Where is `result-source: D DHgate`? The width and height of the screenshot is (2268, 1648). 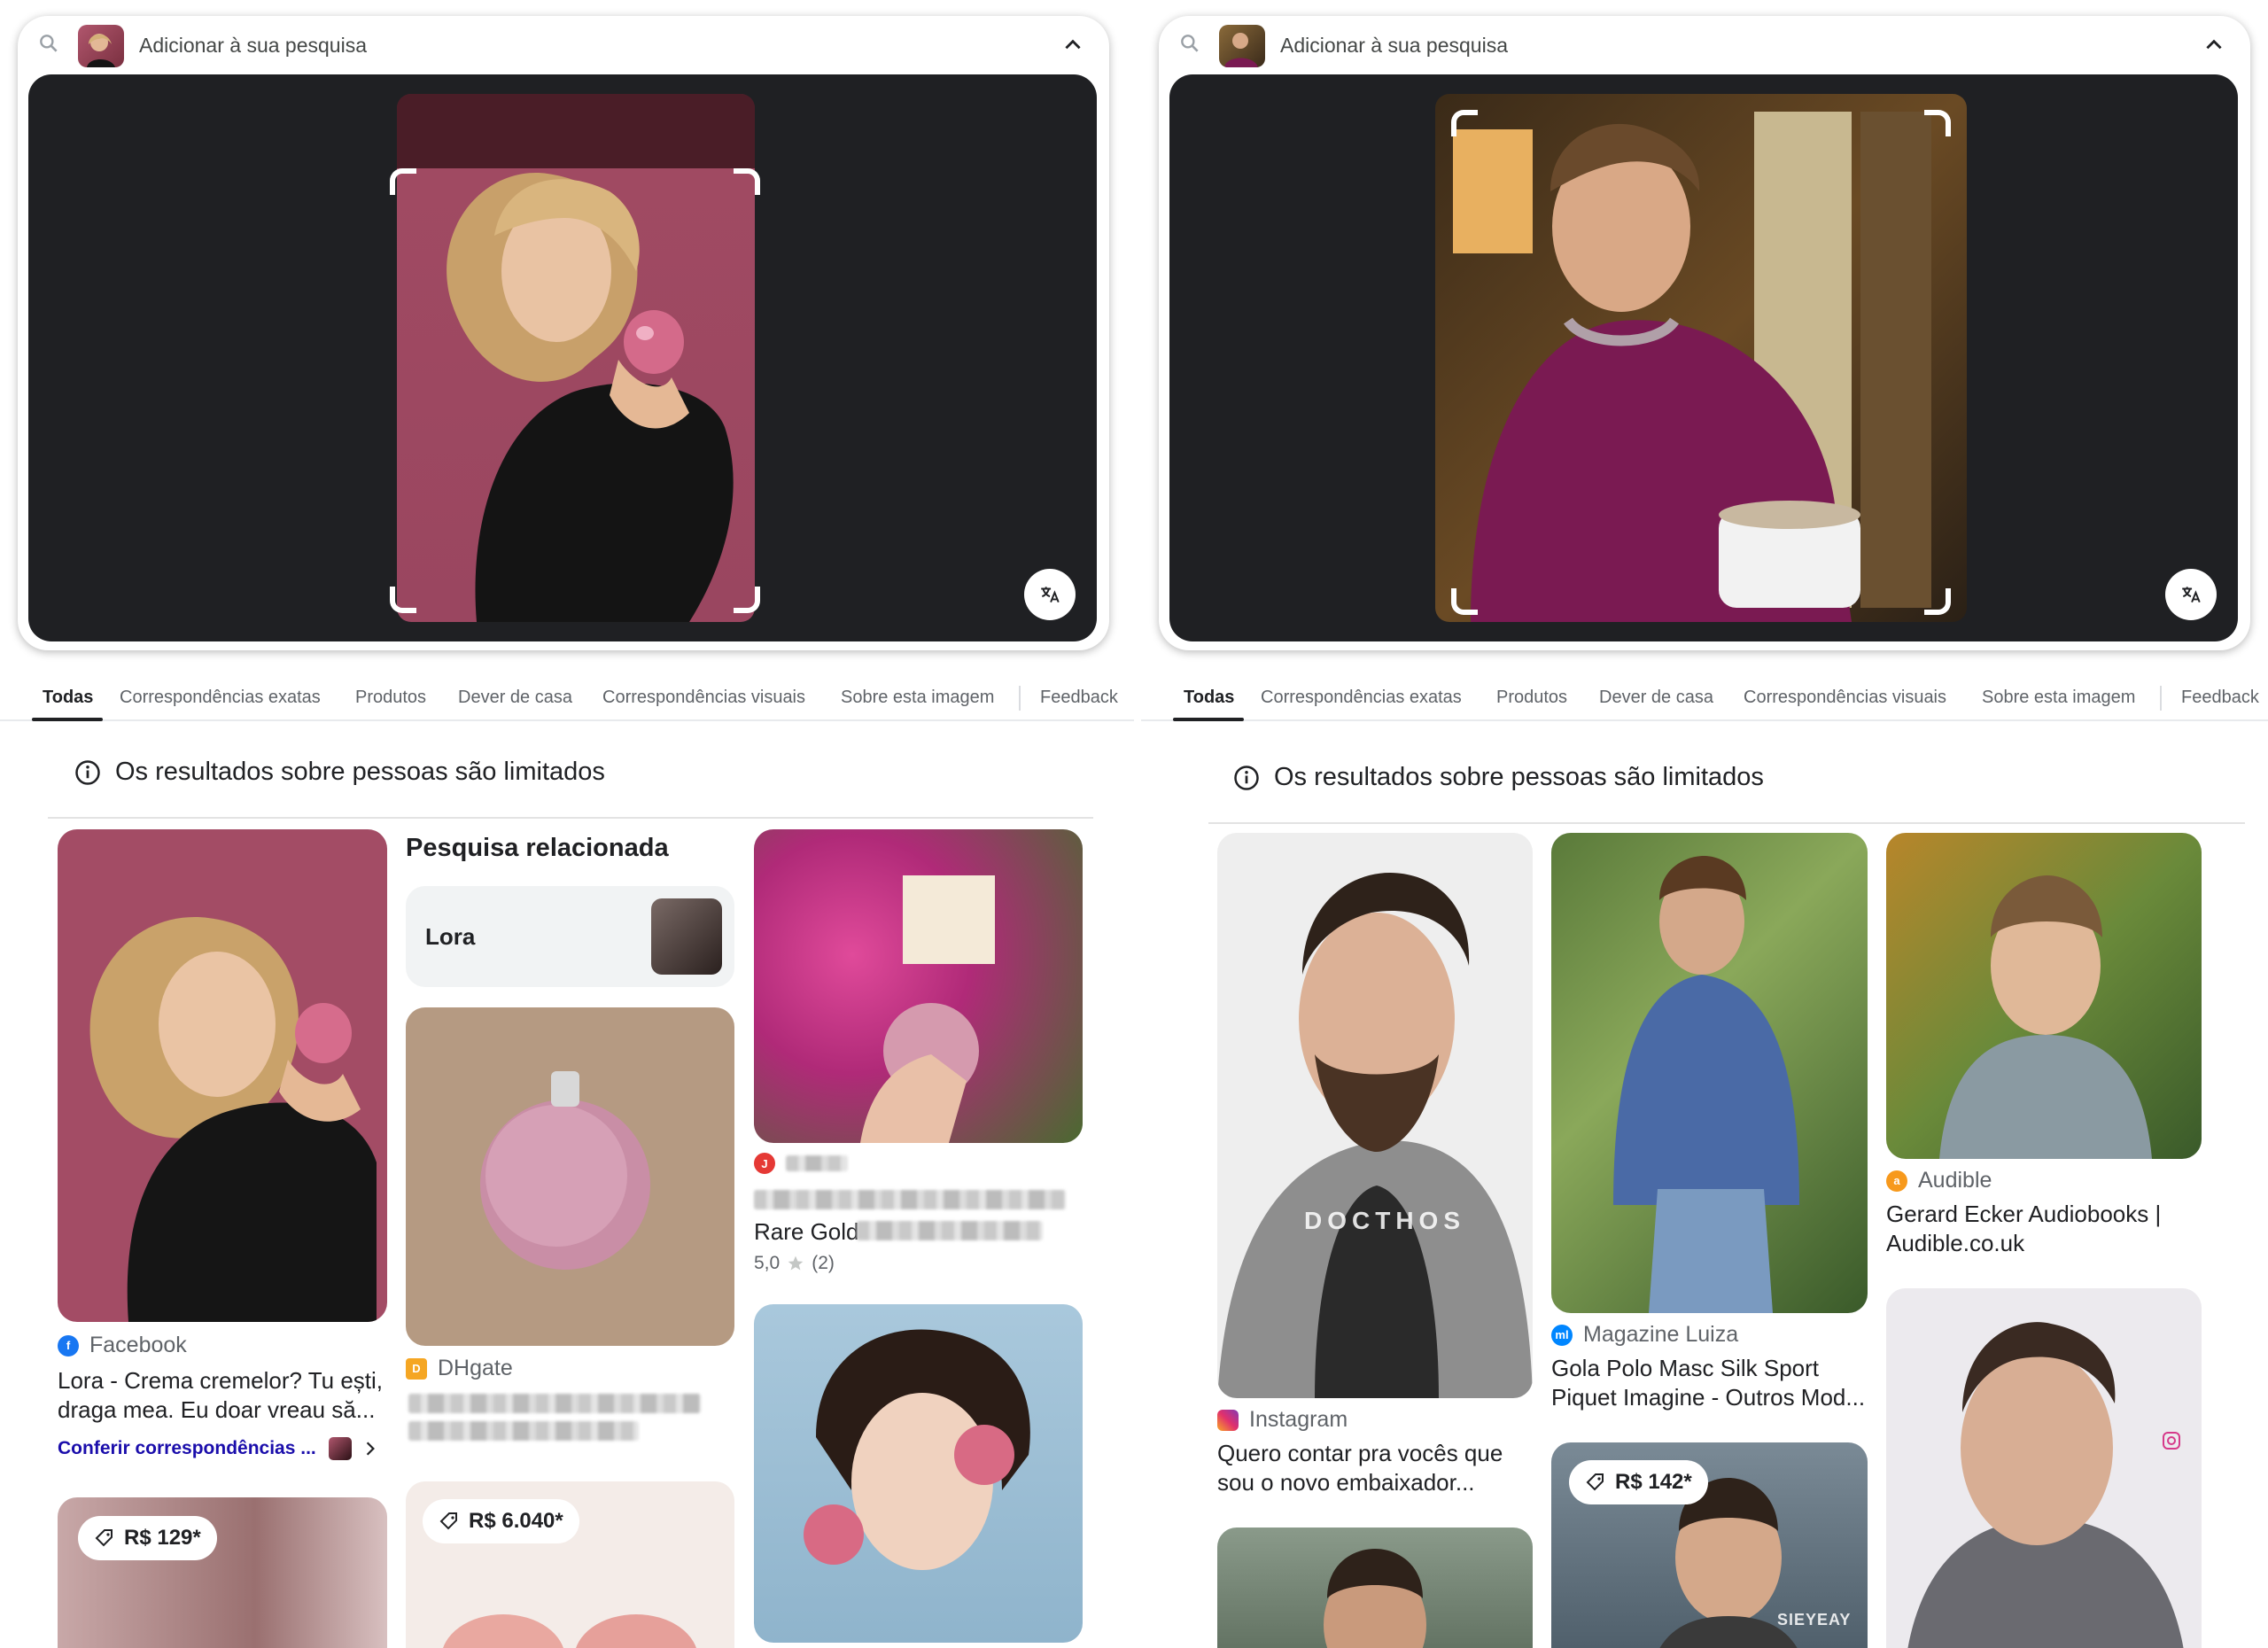 result-source: D DHgate is located at coordinates (459, 1368).